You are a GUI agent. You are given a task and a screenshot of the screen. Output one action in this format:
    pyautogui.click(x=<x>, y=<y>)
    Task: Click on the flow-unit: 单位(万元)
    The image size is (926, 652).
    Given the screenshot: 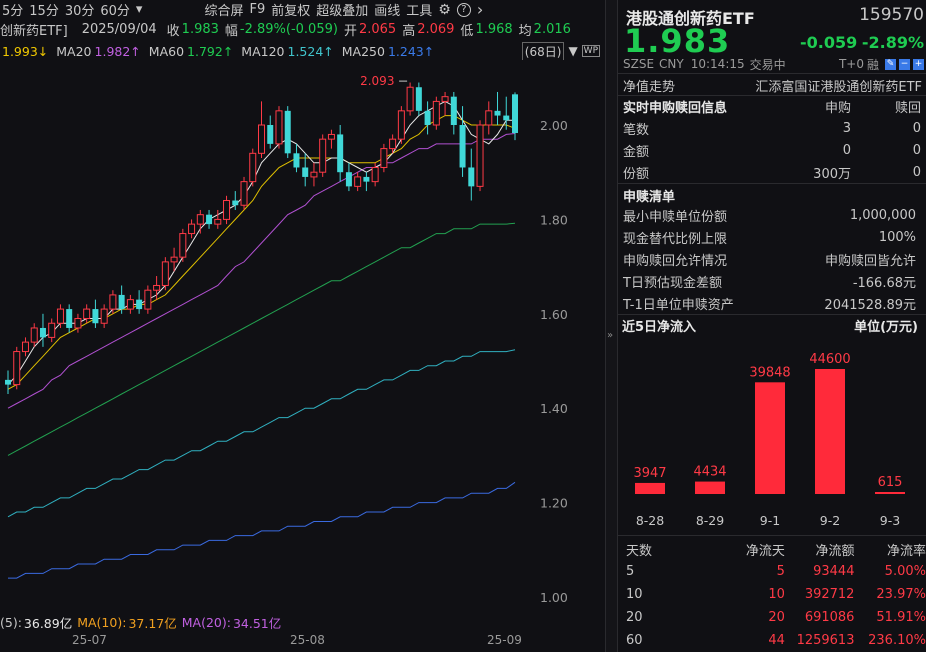 What is the action you would take?
    pyautogui.click(x=886, y=325)
    